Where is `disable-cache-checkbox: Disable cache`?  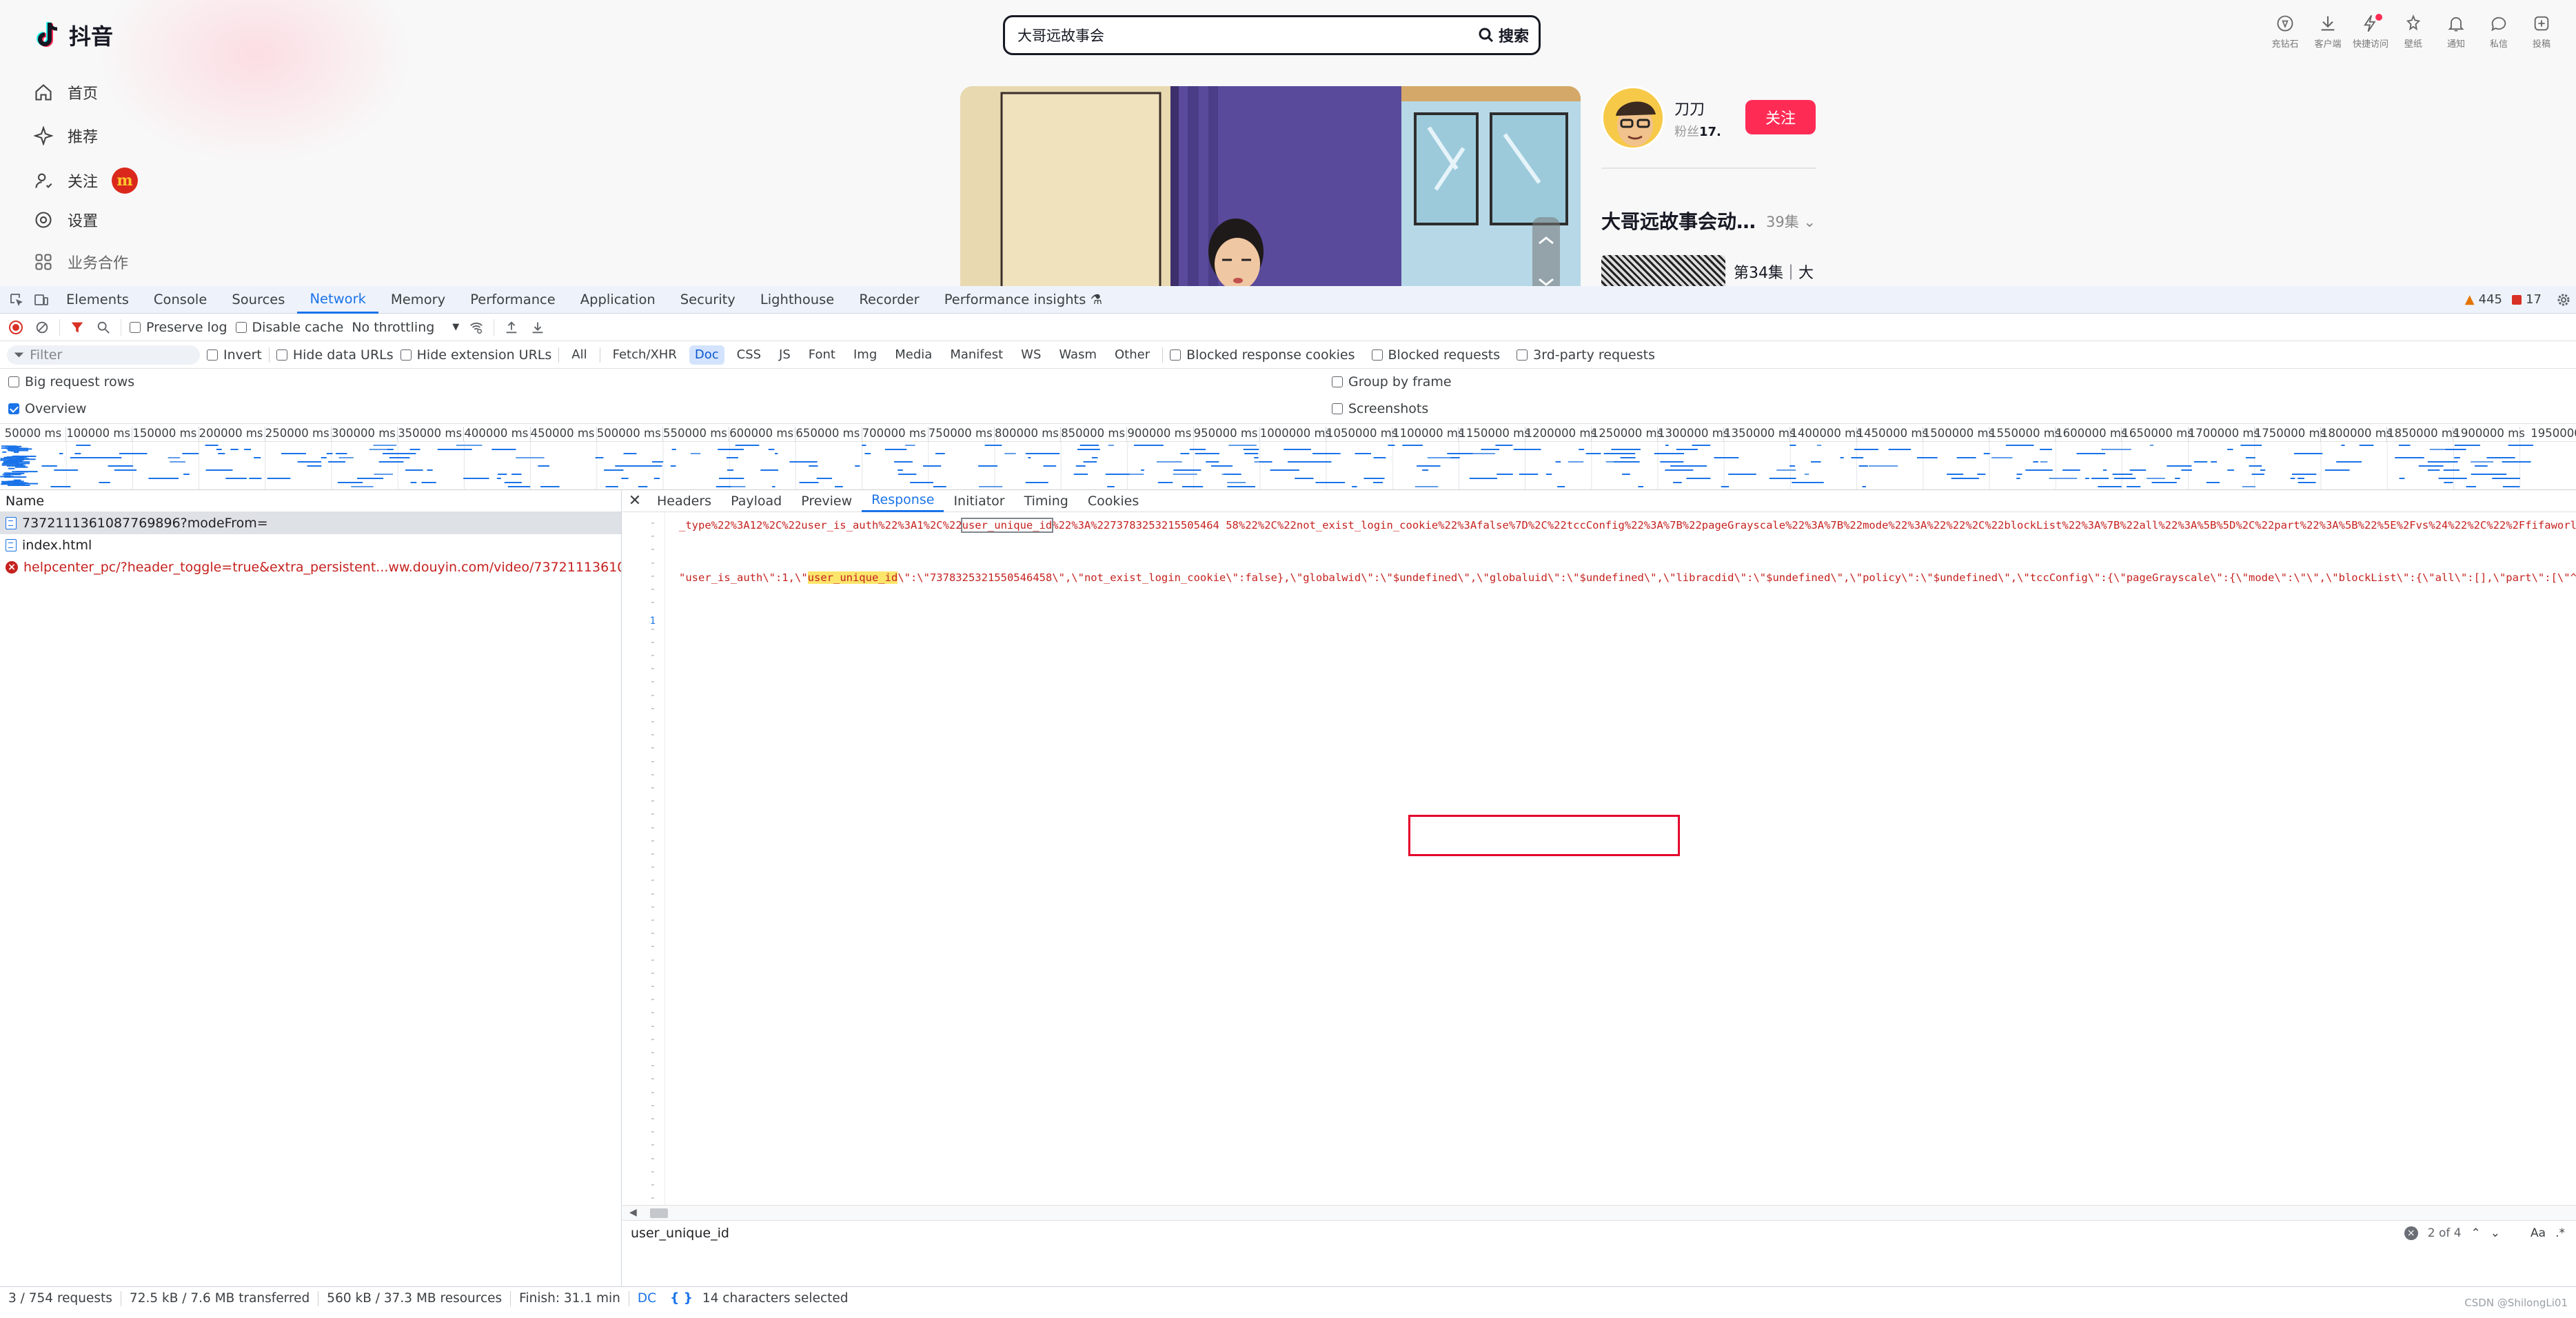 disable-cache-checkbox: Disable cache is located at coordinates (289, 327).